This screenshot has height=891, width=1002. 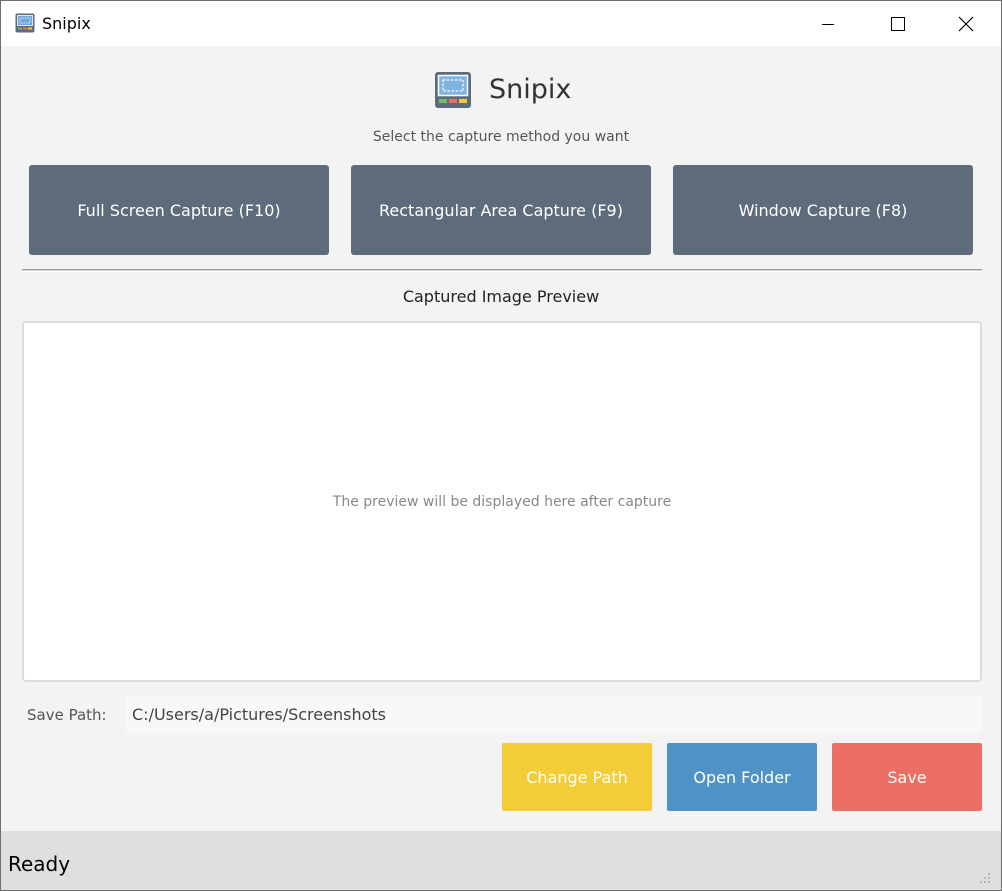 I want to click on change-path-button: Change Path, so click(x=577, y=777).